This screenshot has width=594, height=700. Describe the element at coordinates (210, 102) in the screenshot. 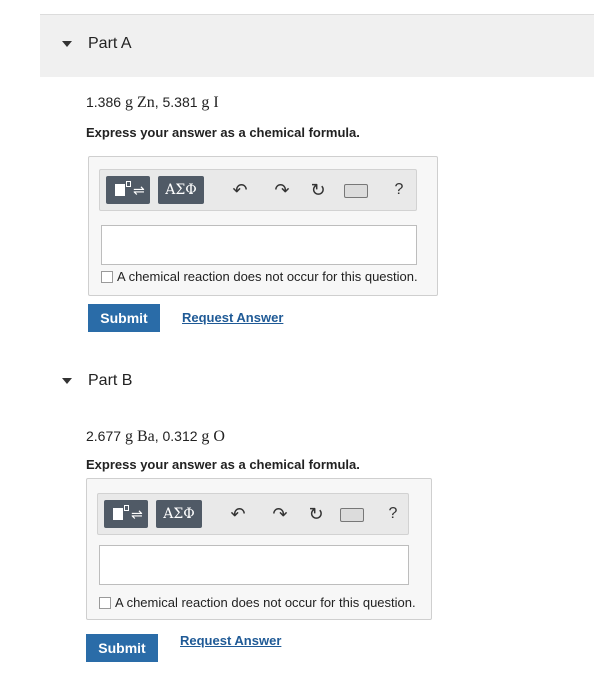

I see `part-a-unit2: g I` at that location.